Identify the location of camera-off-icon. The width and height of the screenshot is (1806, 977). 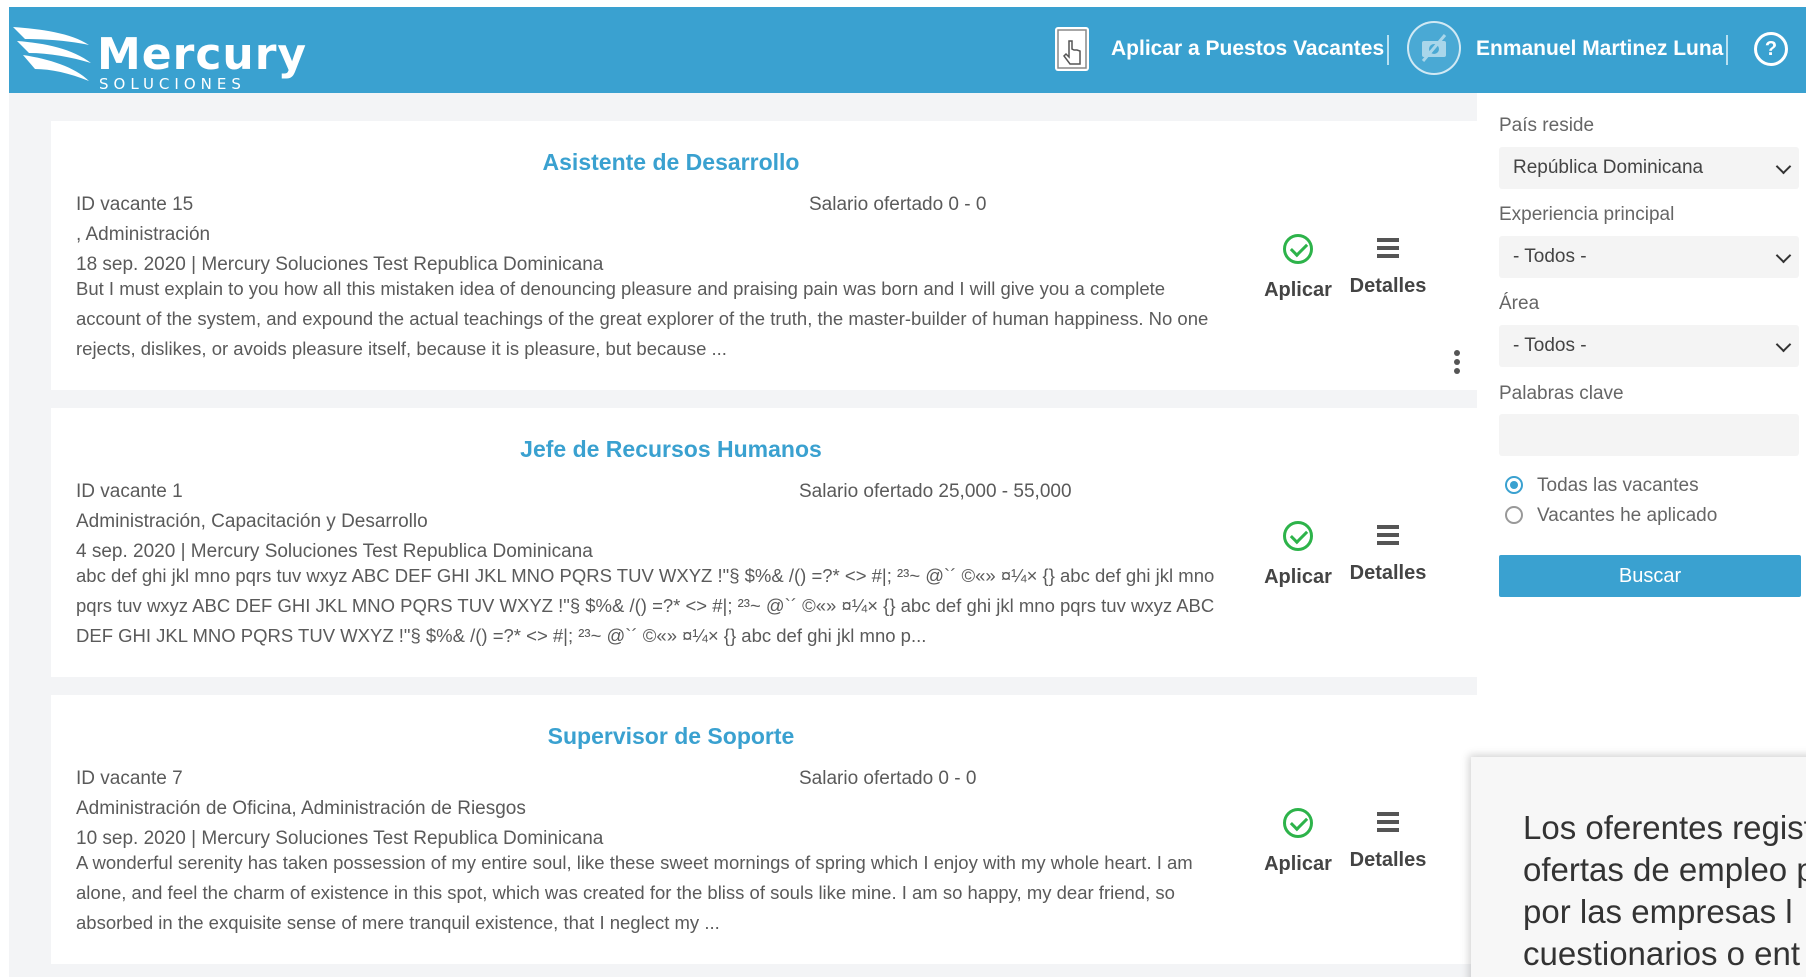
(1434, 48).